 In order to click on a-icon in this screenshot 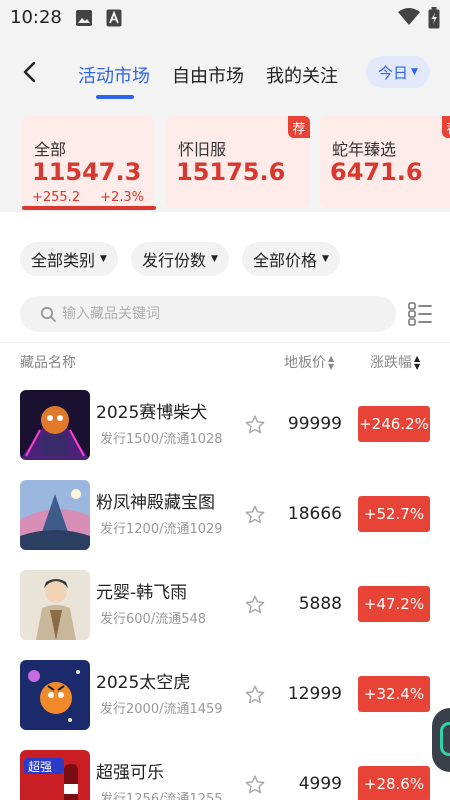, I will do `click(114, 20)`.